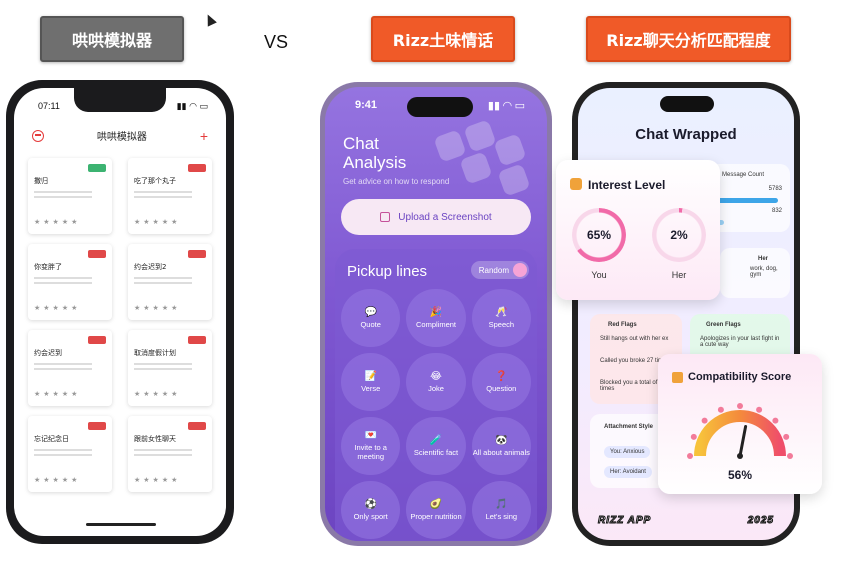 This screenshot has width=842, height=566. I want to click on app-header: 哄哄模拟器 +, so click(120, 135).